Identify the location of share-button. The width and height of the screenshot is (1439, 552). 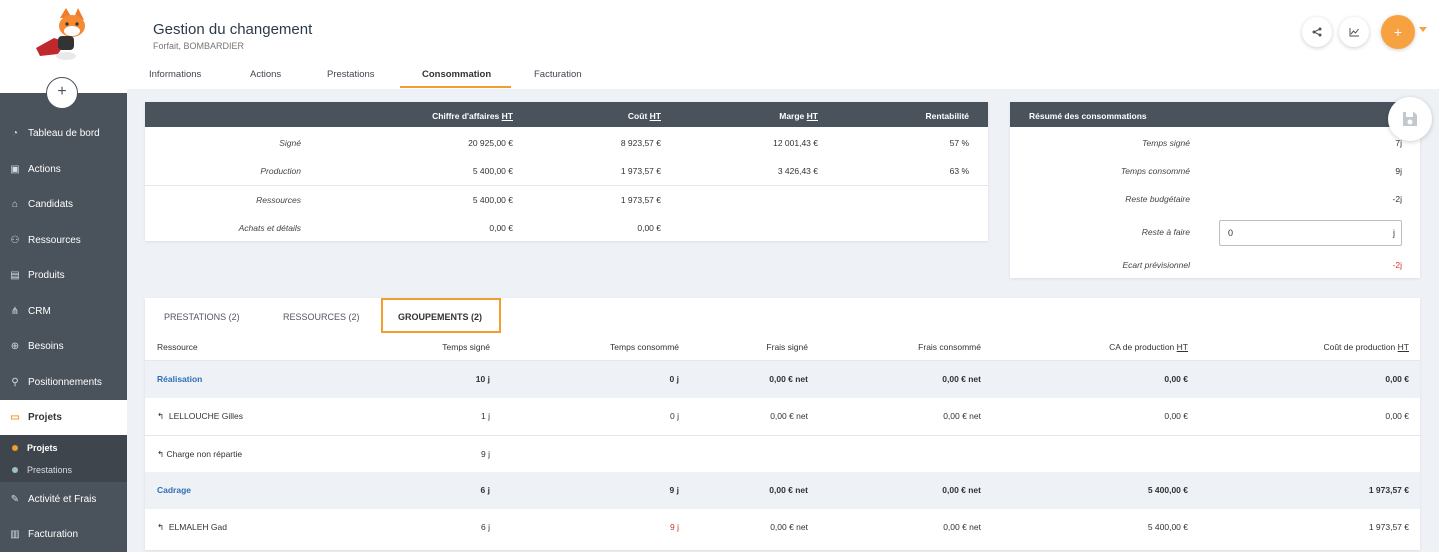
(1317, 32).